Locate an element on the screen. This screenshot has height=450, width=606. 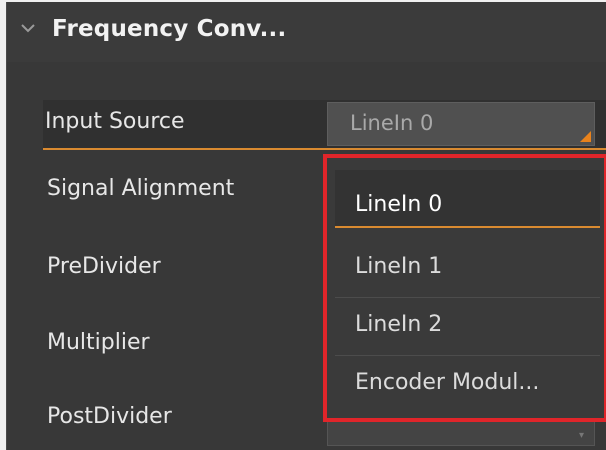
option-linein-2: LineIn 2 is located at coordinates (467, 327).